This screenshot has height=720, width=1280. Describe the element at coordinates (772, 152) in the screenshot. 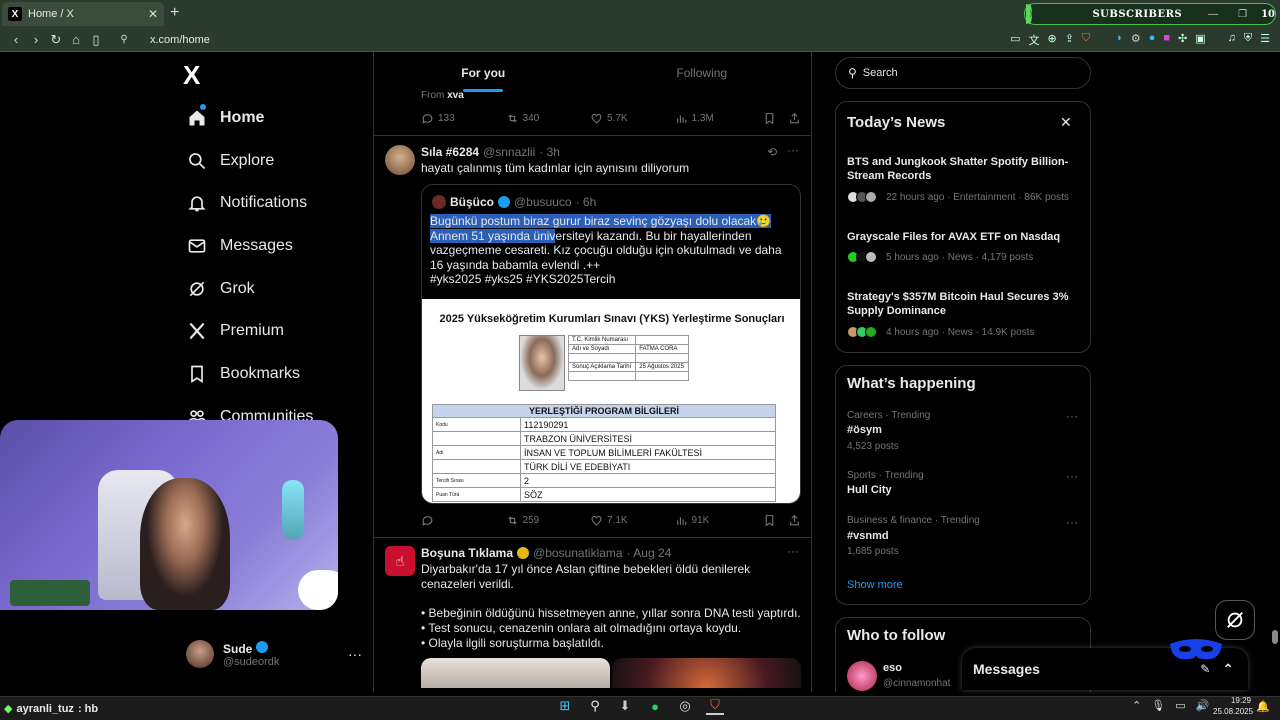

I see `grok-explain-icon: ⟲` at that location.